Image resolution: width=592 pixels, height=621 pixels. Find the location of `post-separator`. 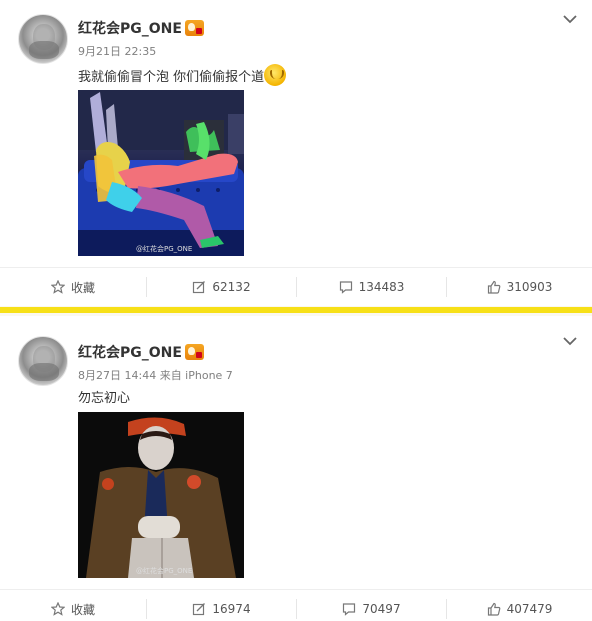

post-separator is located at coordinates (296, 311).